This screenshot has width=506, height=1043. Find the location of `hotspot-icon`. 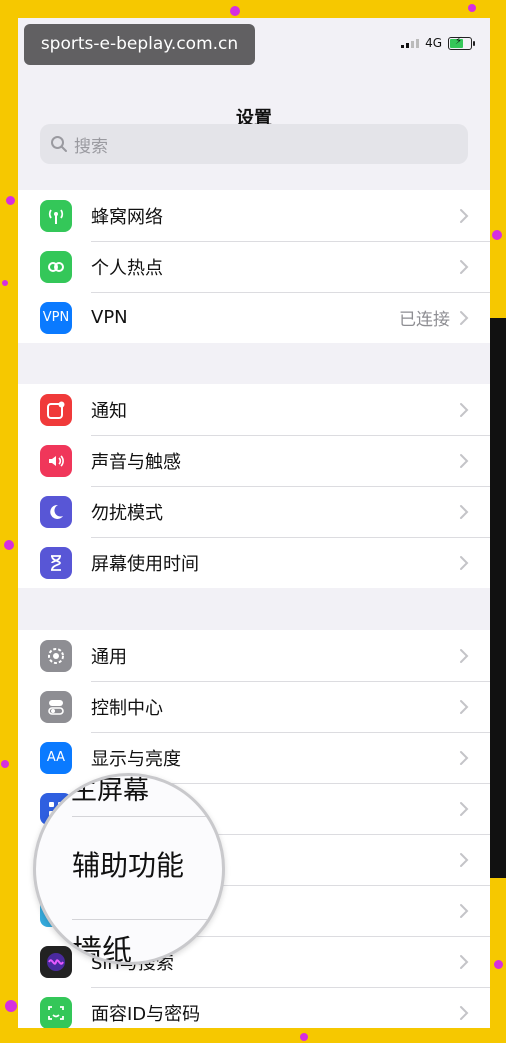

hotspot-icon is located at coordinates (56, 266).